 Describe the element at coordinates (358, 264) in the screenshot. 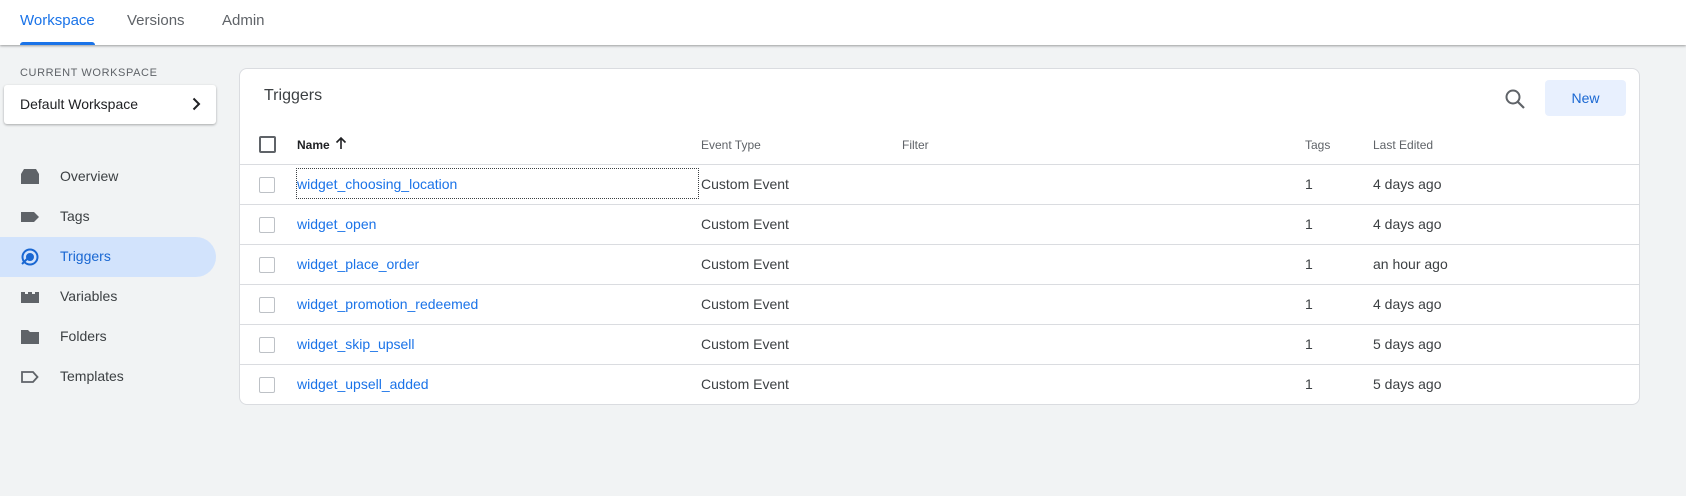

I see `trigger-name-link: widget_place_order` at that location.